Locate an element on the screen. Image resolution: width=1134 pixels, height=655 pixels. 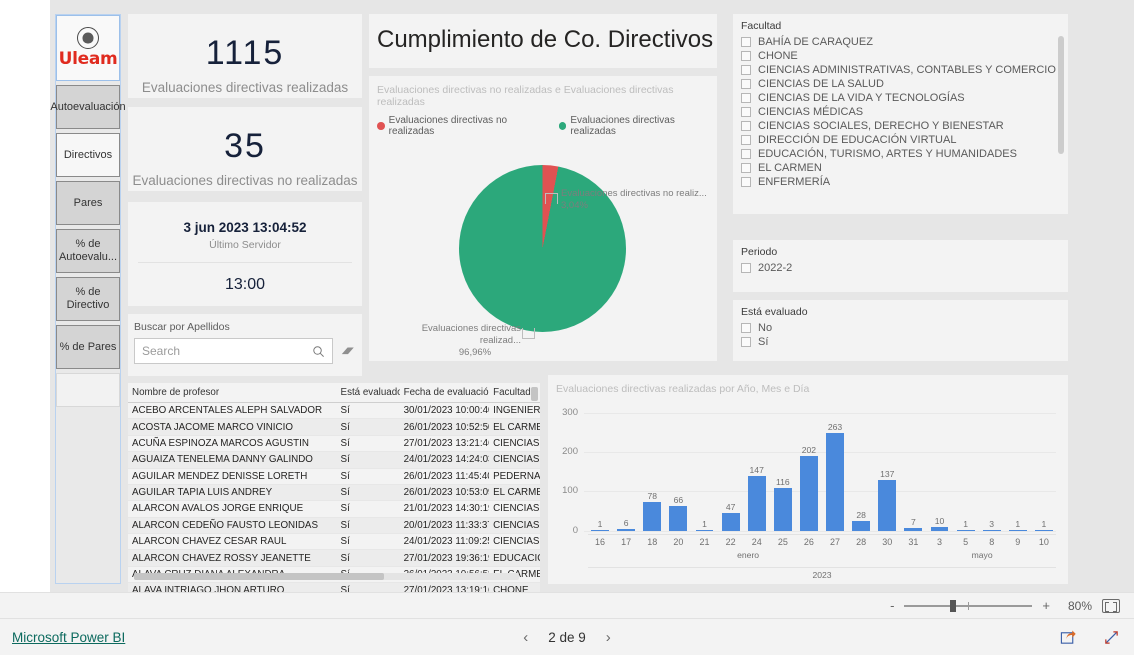
periodo-option-list: 2022-2 is located at coordinates (900, 268).